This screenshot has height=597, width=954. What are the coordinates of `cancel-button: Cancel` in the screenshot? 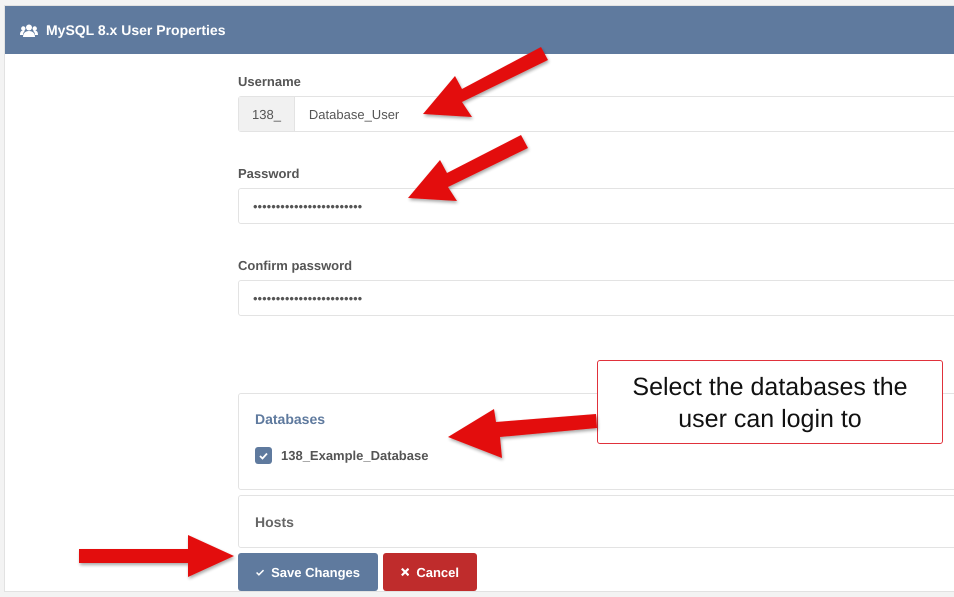 It's located at (430, 572).